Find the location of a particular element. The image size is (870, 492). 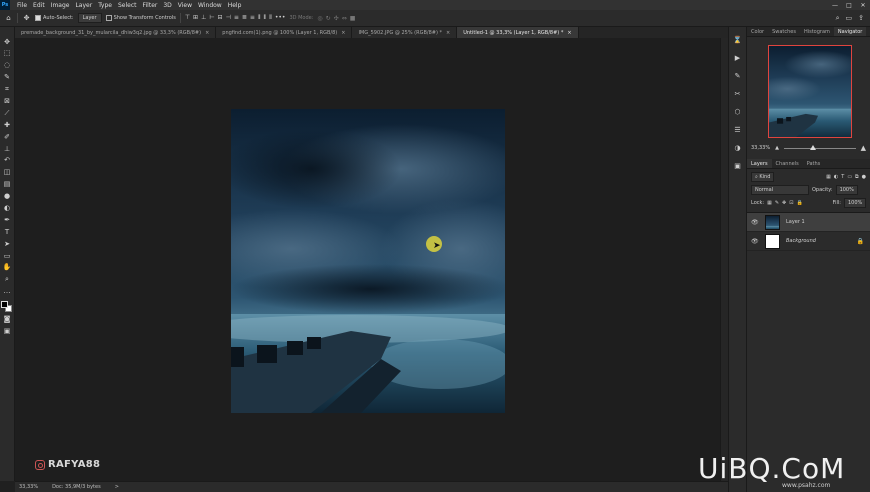

tab-channels: Channels is located at coordinates (787, 163).